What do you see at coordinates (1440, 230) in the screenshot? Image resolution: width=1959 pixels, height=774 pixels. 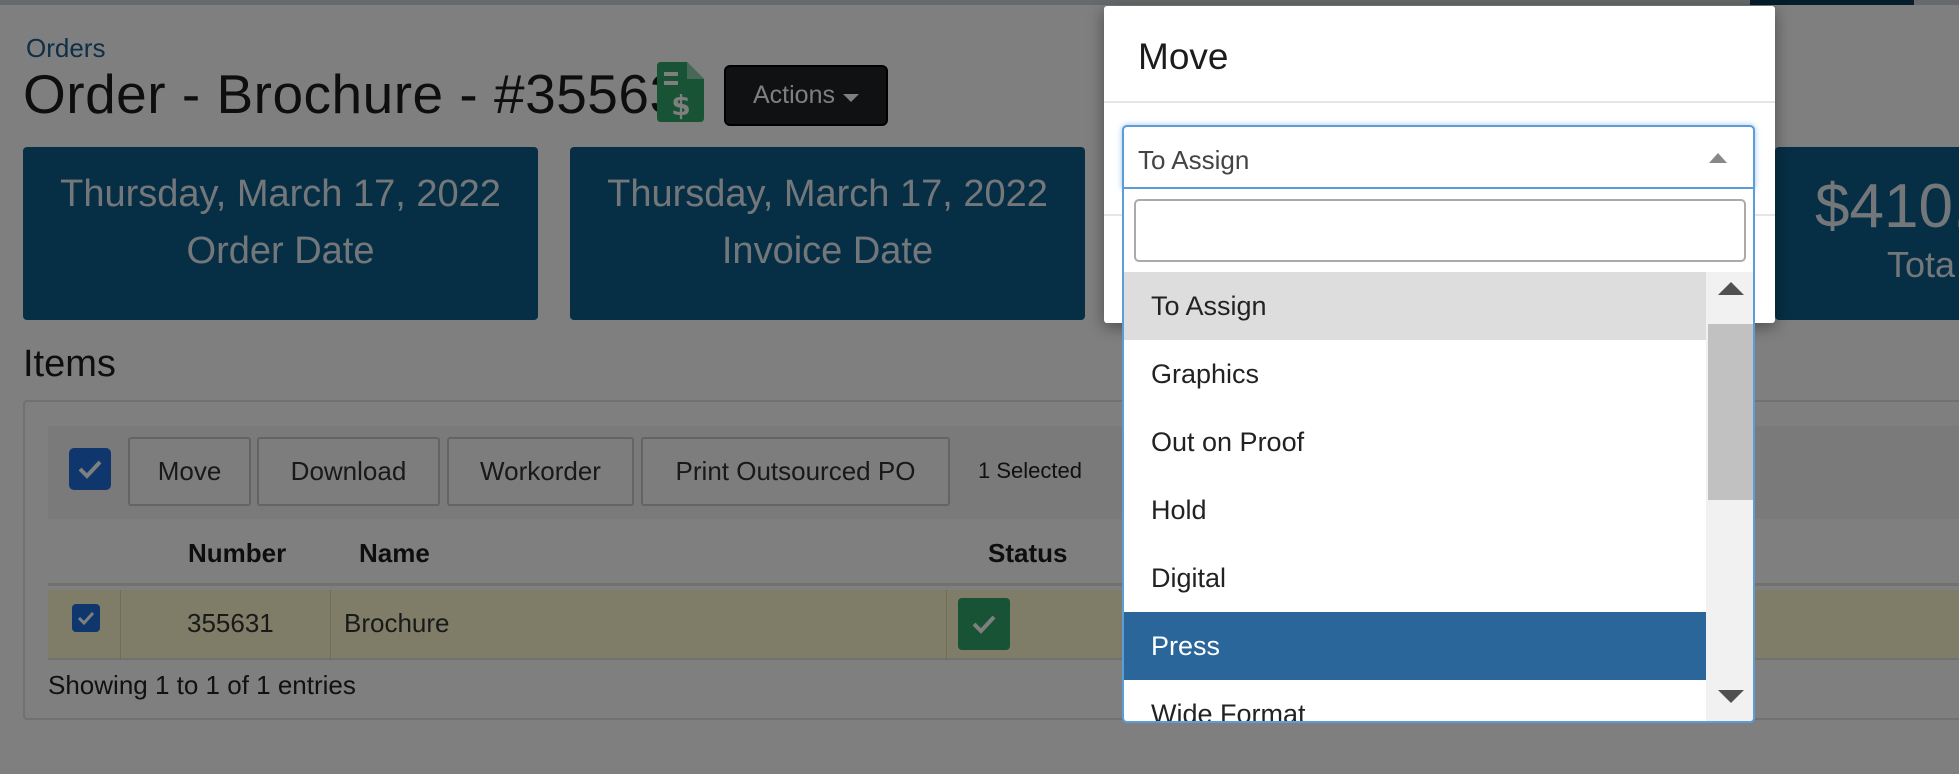 I see `dropdown-search-input` at bounding box center [1440, 230].